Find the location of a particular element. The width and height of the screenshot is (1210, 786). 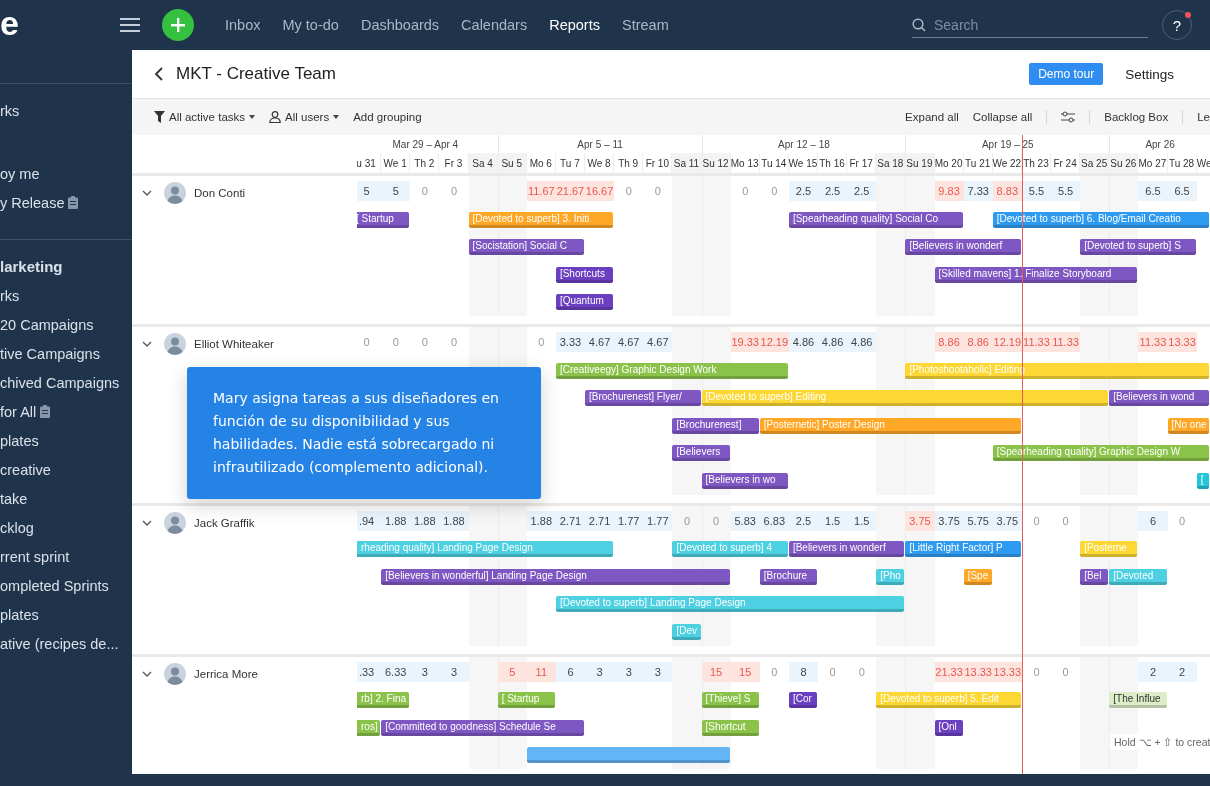

hours-cell: 4.67 is located at coordinates (629, 342).